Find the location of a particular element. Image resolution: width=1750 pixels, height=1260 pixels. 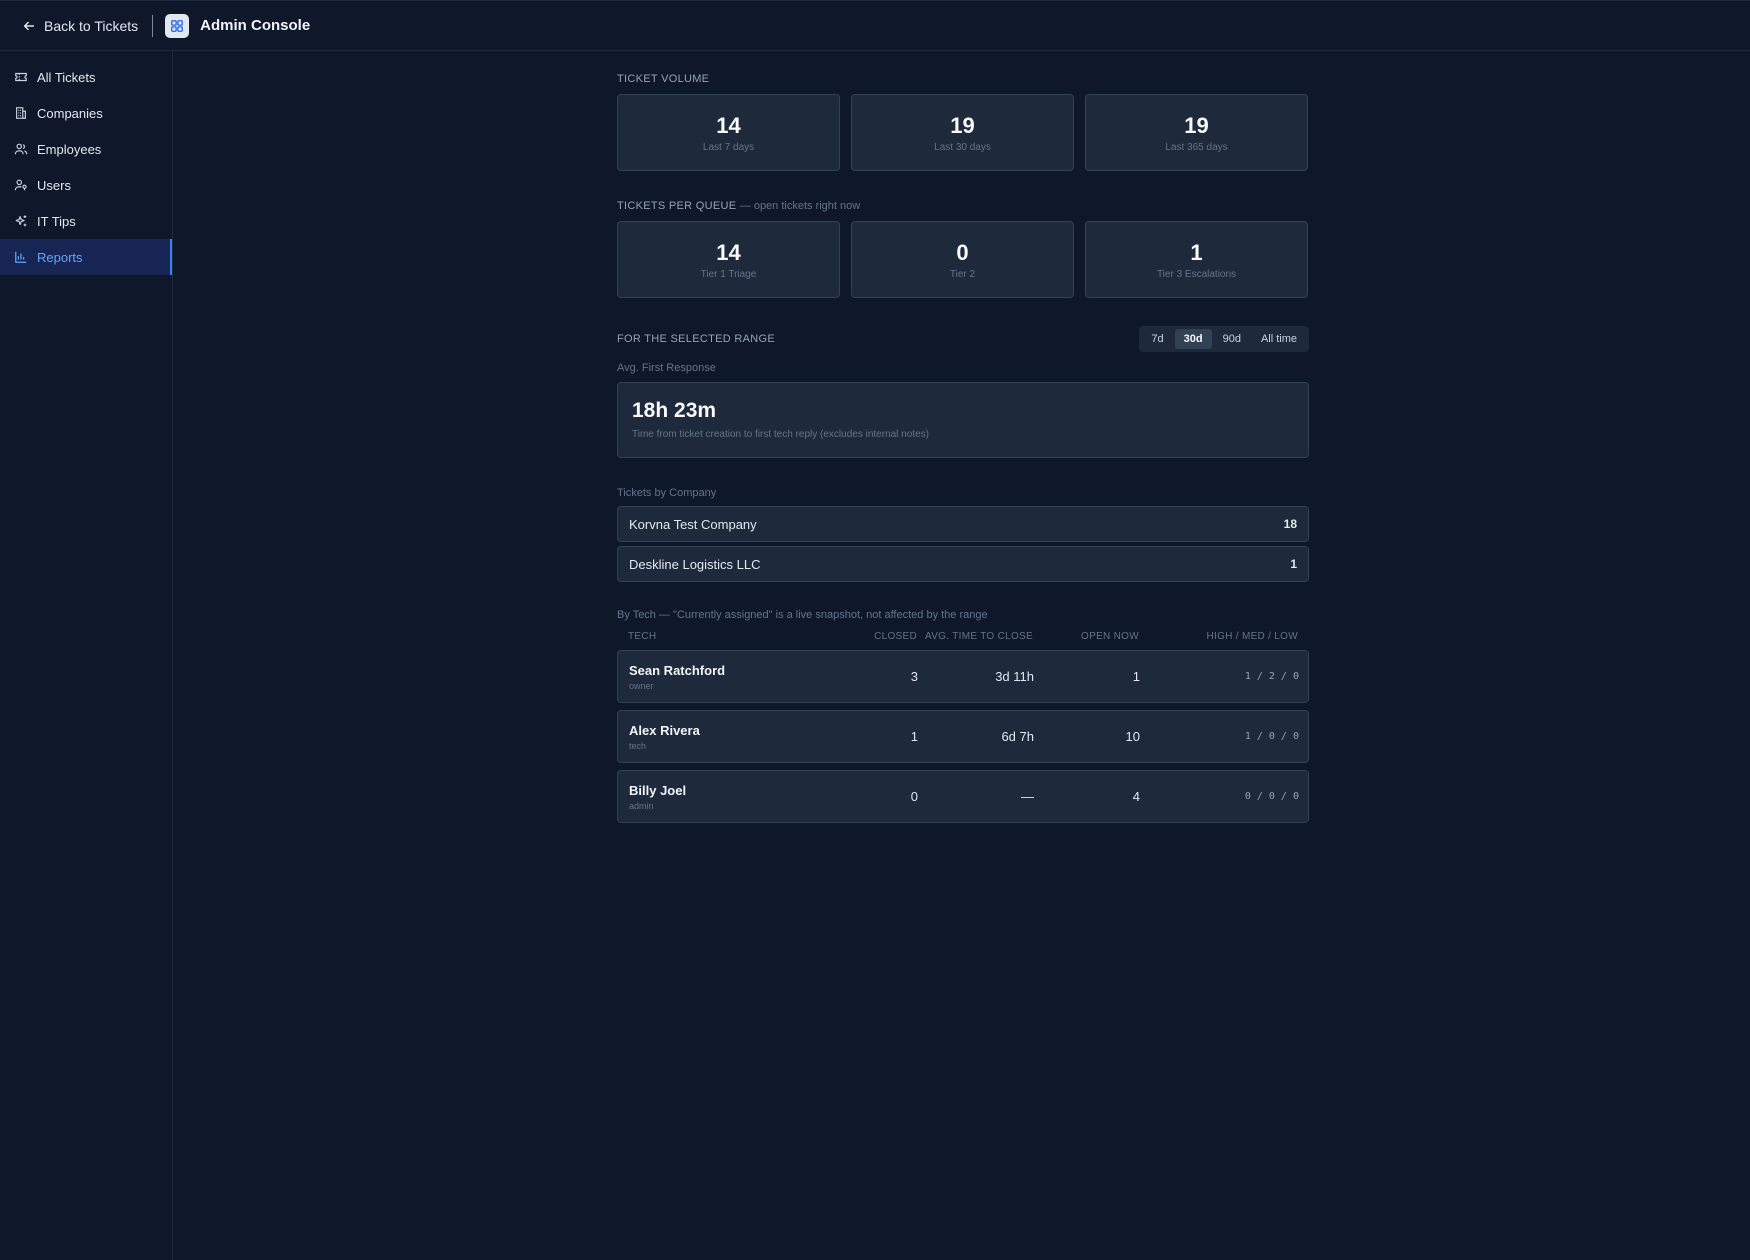

open-count: 4 is located at coordinates (1136, 796).